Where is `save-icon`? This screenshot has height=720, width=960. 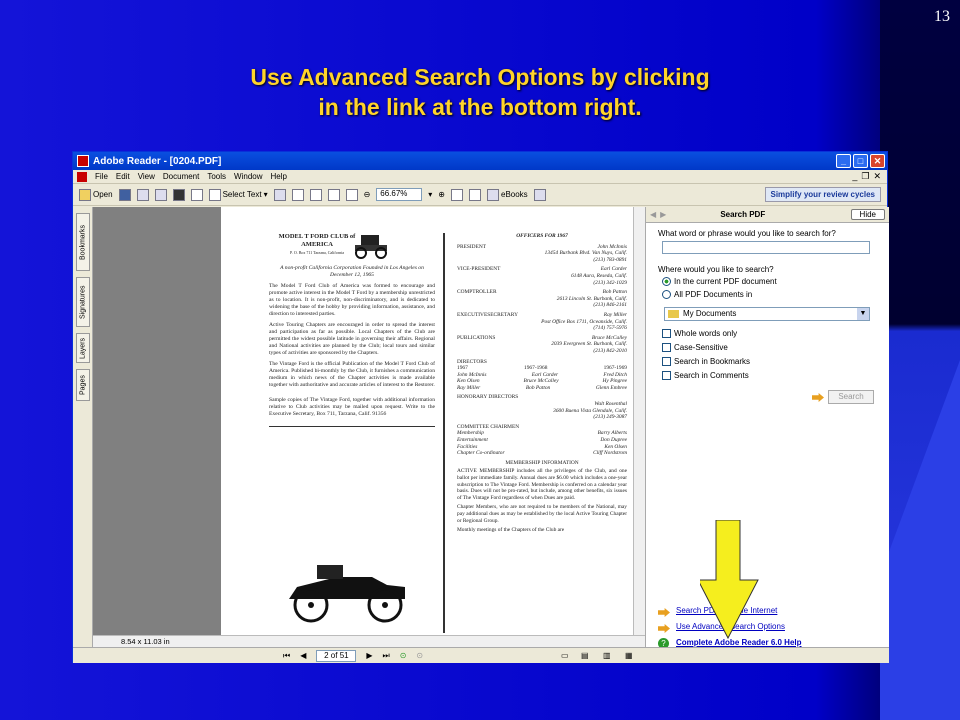 save-icon is located at coordinates (124, 194).